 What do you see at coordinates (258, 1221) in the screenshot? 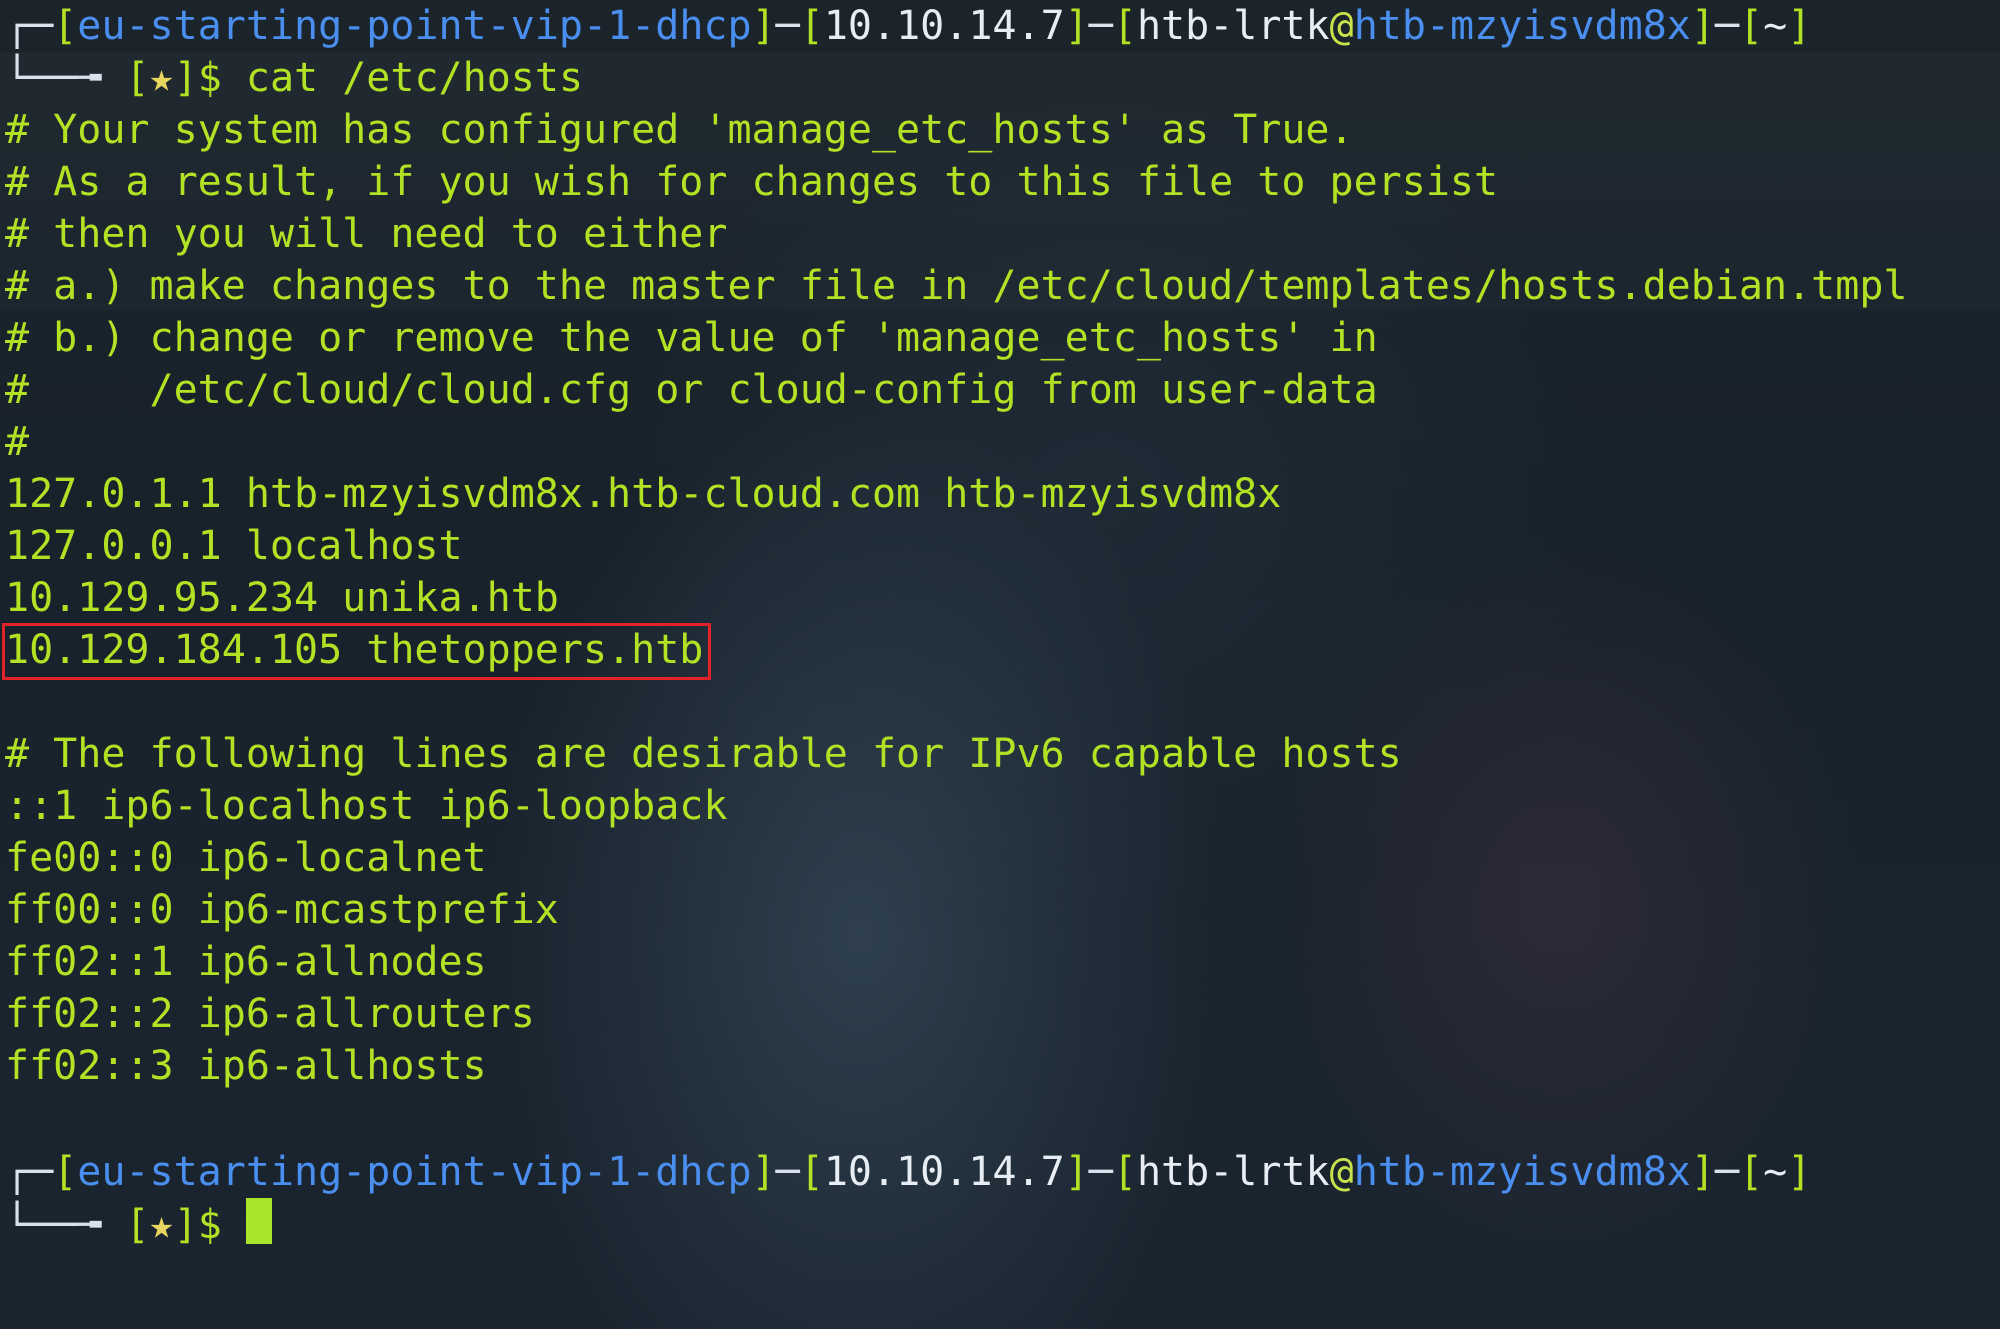
I see `cursor-block` at bounding box center [258, 1221].